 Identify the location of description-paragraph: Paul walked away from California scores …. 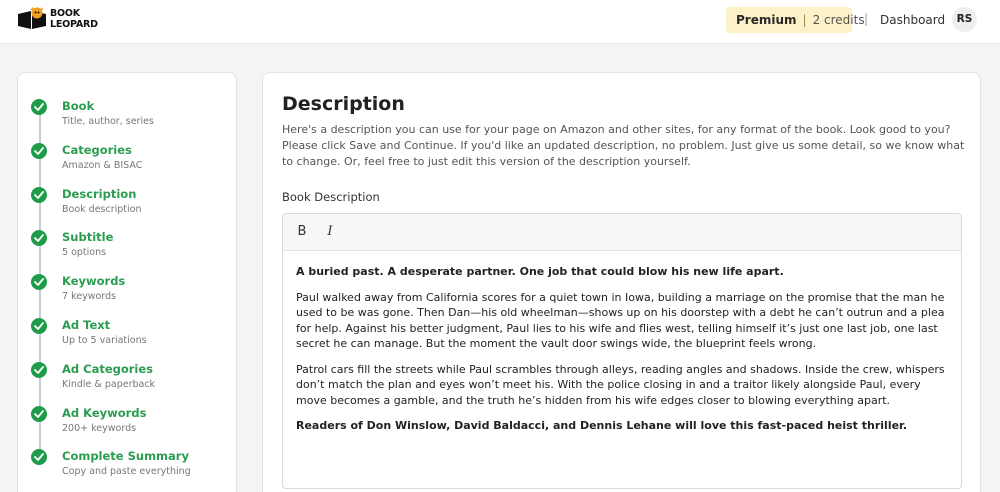
(620, 320).